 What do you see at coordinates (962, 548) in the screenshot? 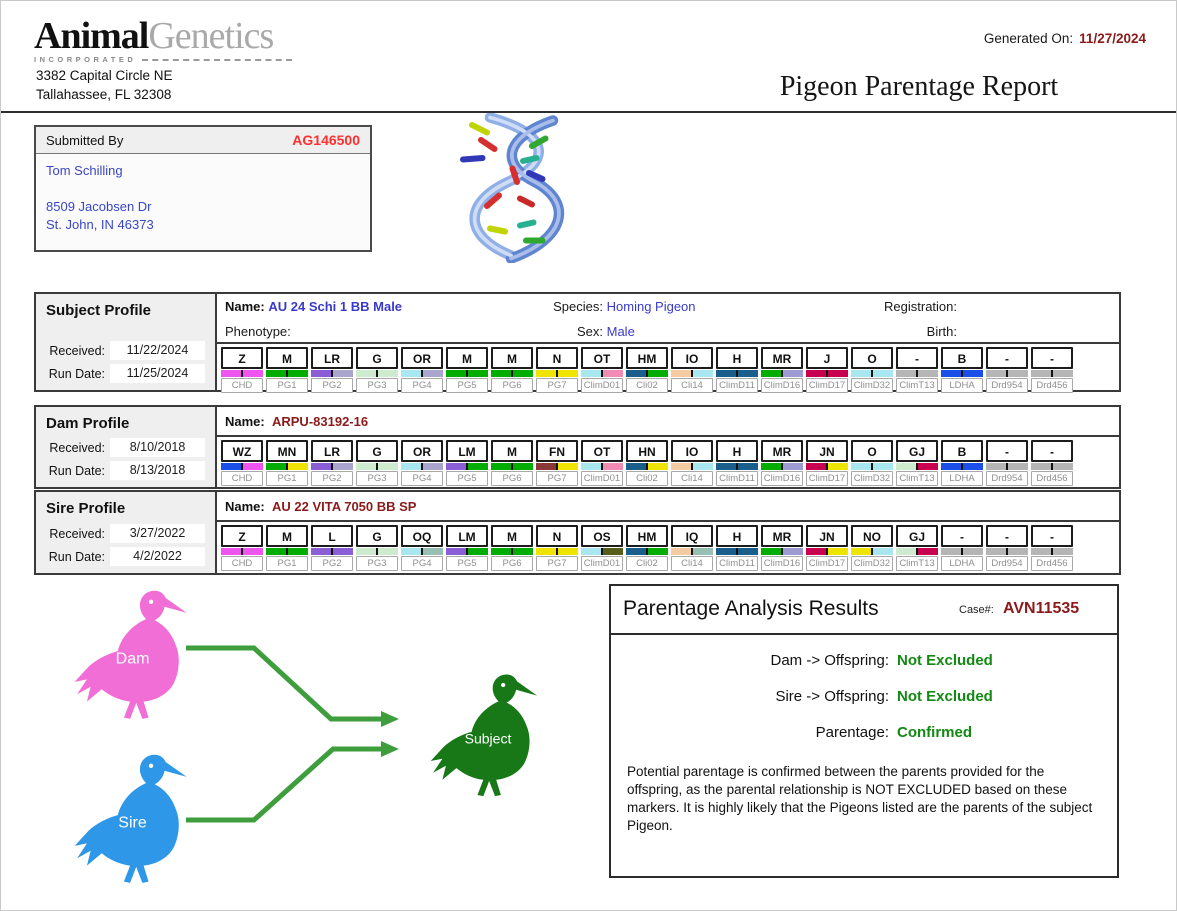
I see `marker-column: - LDHA` at bounding box center [962, 548].